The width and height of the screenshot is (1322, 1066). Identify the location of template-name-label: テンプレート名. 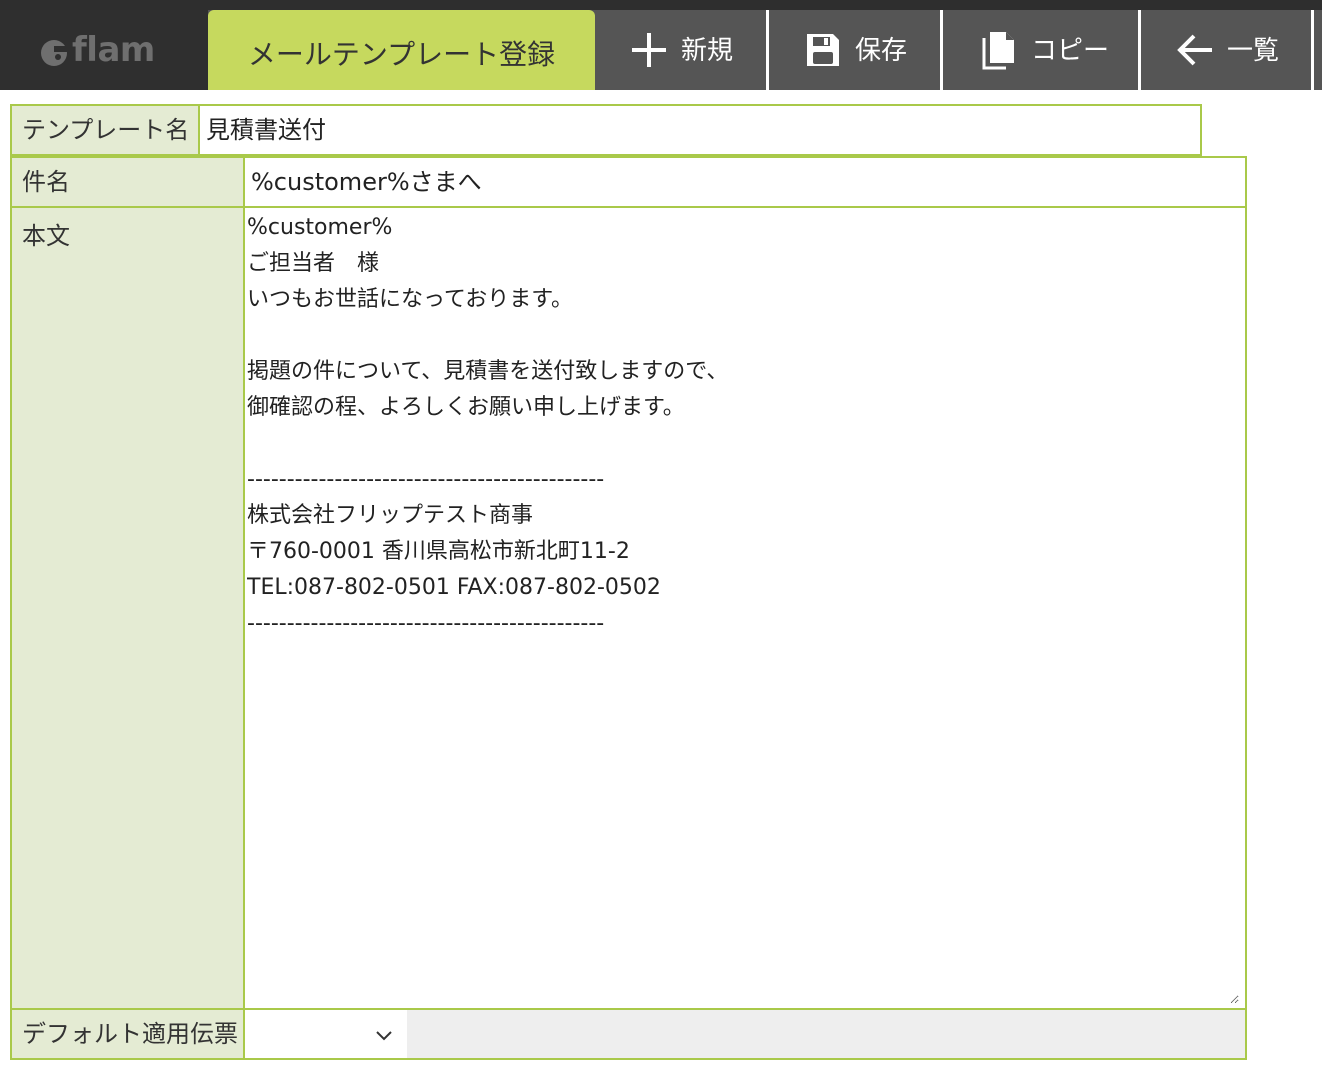
(105, 130).